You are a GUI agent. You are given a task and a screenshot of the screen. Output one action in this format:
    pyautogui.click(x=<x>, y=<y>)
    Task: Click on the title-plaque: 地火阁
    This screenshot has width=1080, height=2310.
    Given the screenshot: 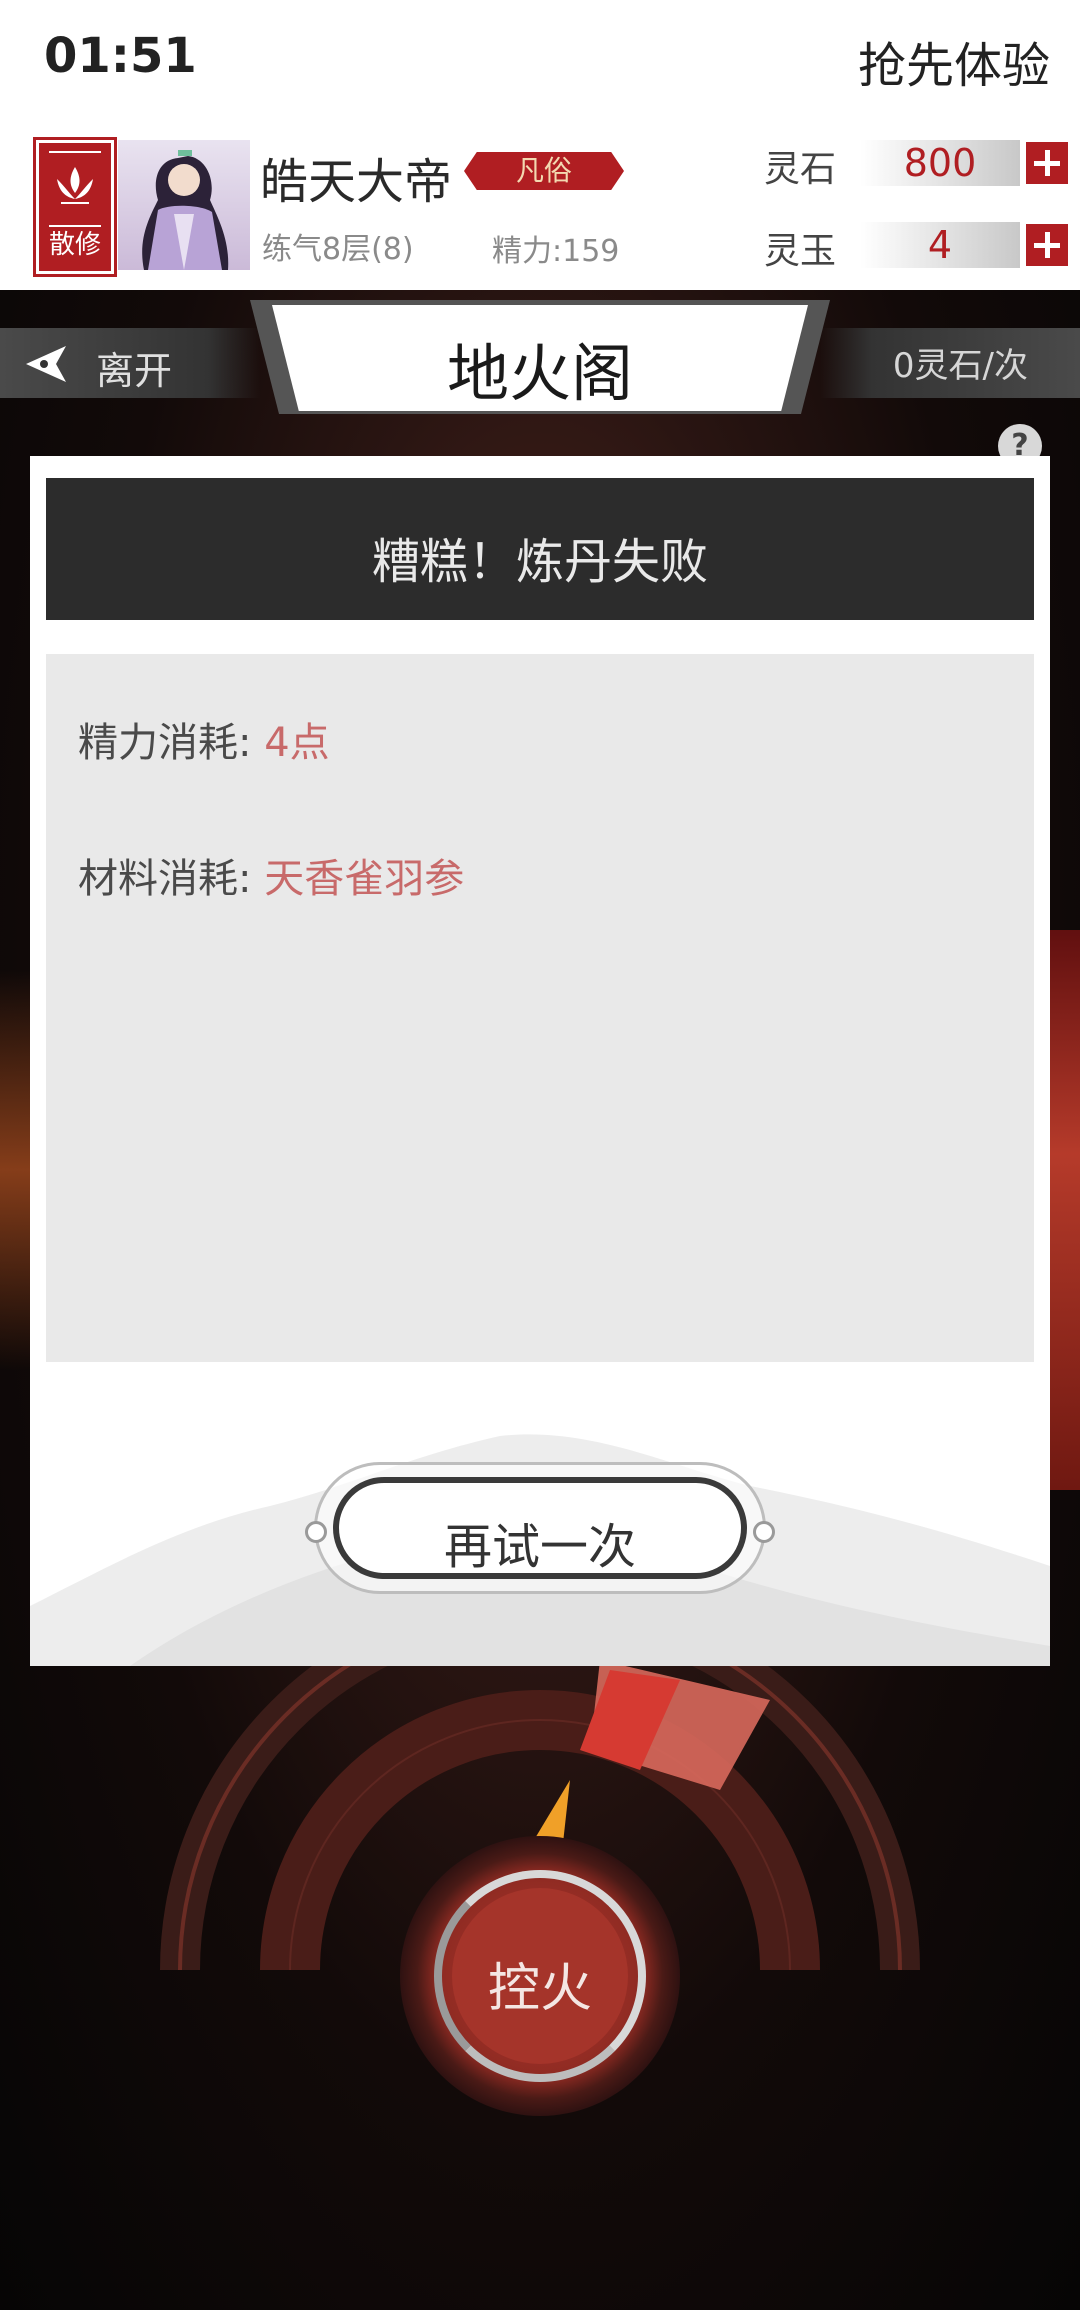 What is the action you would take?
    pyautogui.click(x=540, y=358)
    